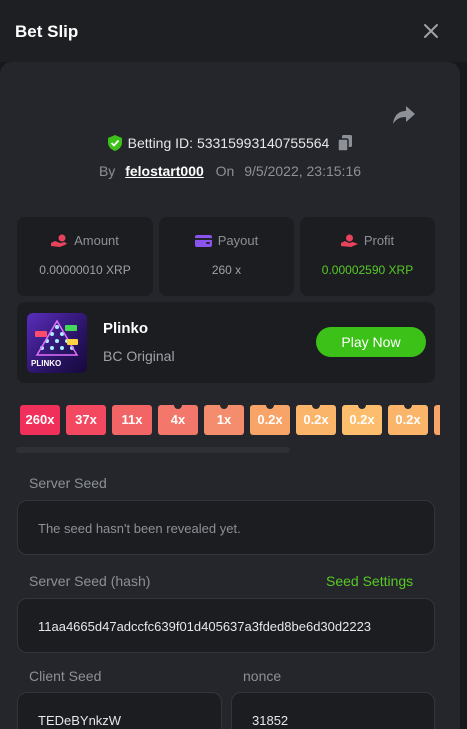  What do you see at coordinates (65, 676) in the screenshot?
I see `client-seed-label: Client Seed` at bounding box center [65, 676].